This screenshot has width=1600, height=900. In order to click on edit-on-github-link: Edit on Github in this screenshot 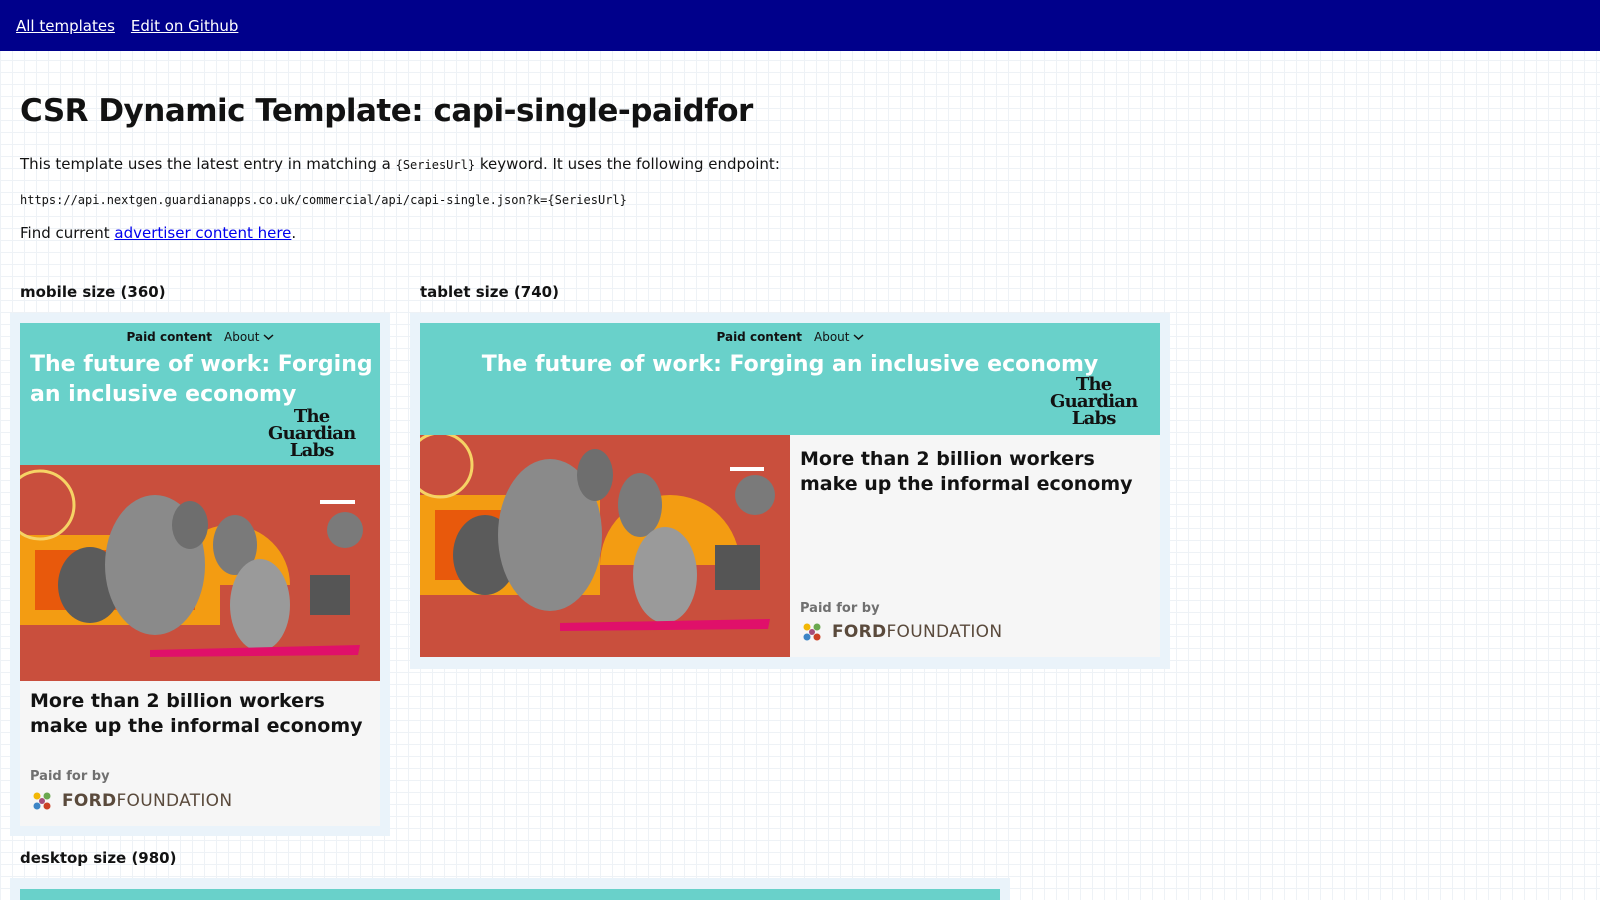, I will do `click(184, 26)`.